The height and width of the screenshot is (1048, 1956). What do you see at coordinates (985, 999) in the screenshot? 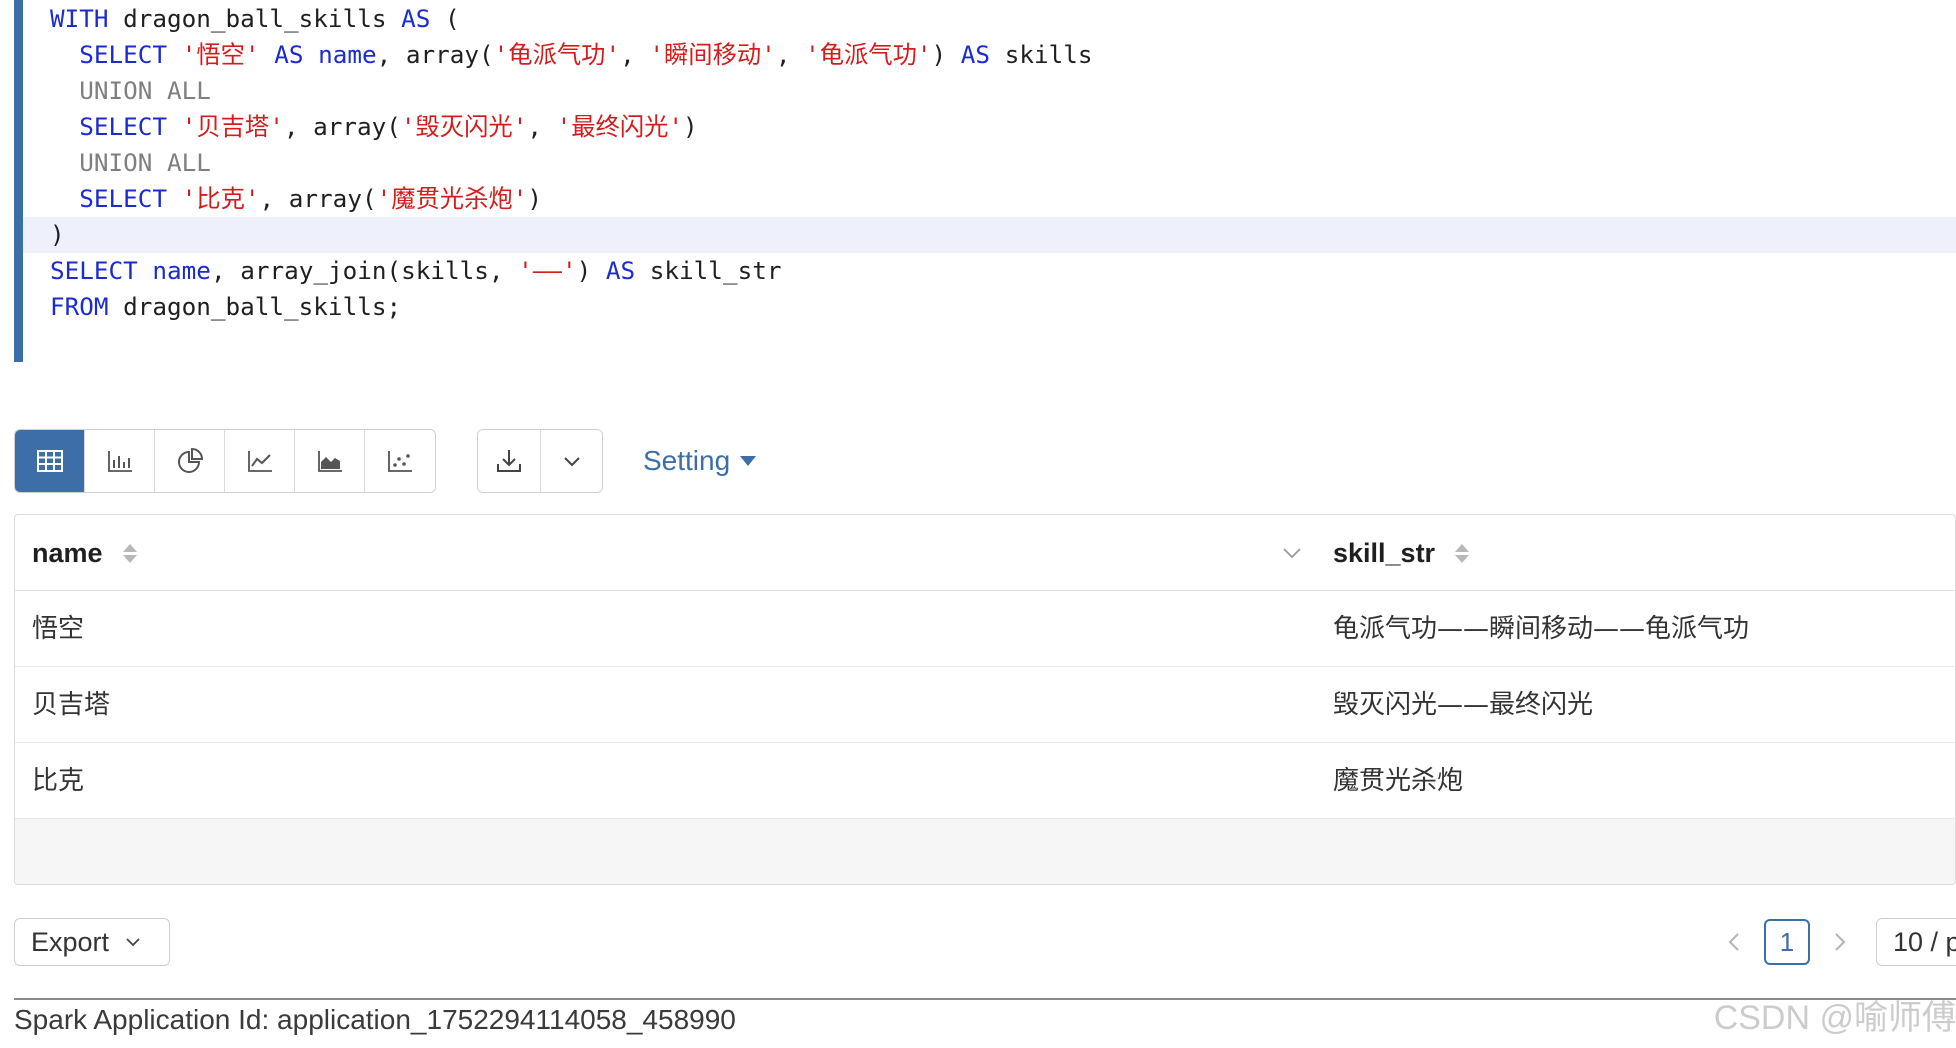
I see `status-divider` at bounding box center [985, 999].